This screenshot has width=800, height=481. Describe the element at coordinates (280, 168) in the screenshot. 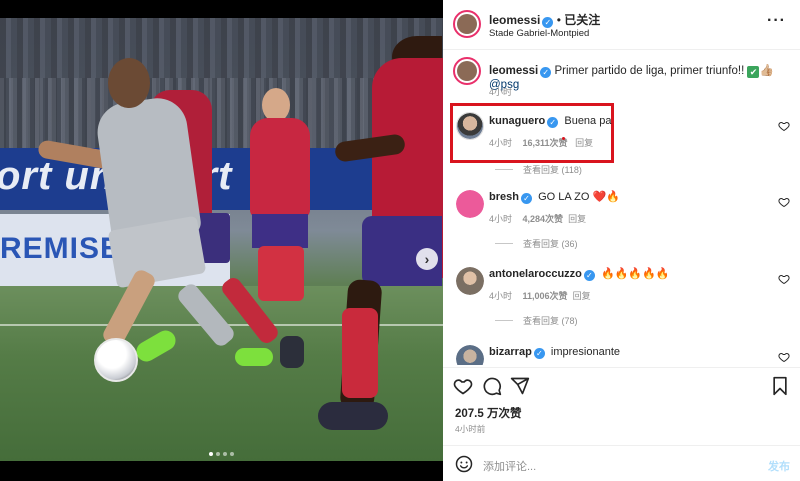

I see `player-background-shirt` at that location.